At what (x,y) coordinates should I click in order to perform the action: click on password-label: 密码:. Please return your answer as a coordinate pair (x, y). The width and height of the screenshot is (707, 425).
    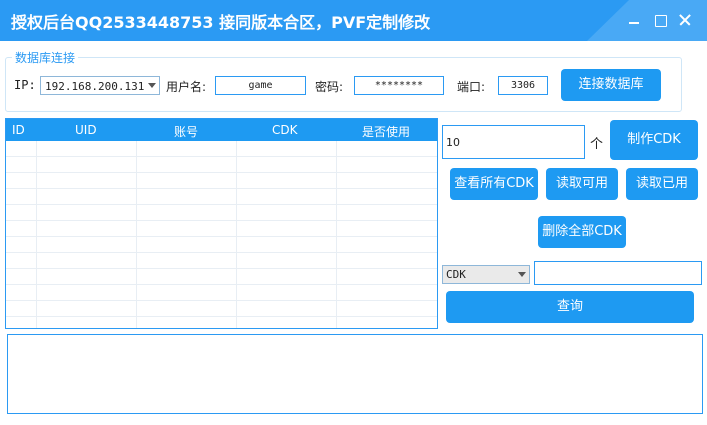
    Looking at the image, I should click on (329, 87).